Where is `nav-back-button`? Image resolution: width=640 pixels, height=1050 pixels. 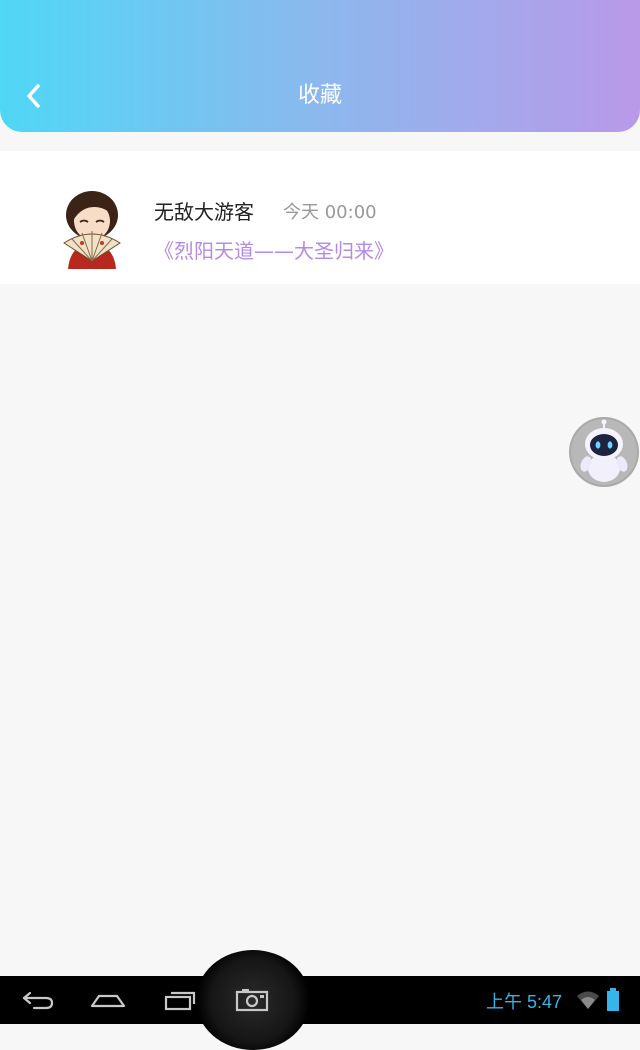
nav-back-button is located at coordinates (38, 1000).